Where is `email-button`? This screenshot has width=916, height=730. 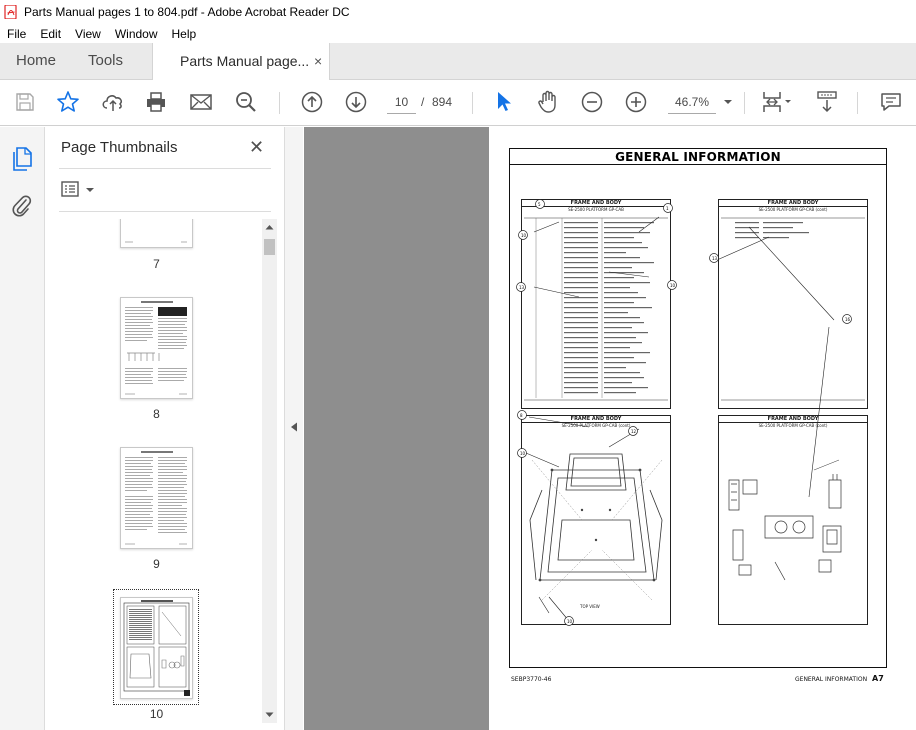 email-button is located at coordinates (201, 102).